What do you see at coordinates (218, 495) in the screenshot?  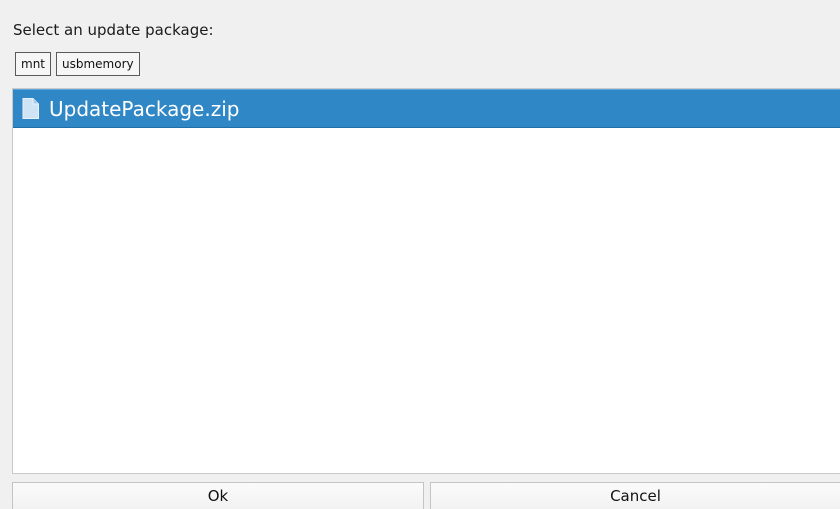 I see `ok-button: Ok` at bounding box center [218, 495].